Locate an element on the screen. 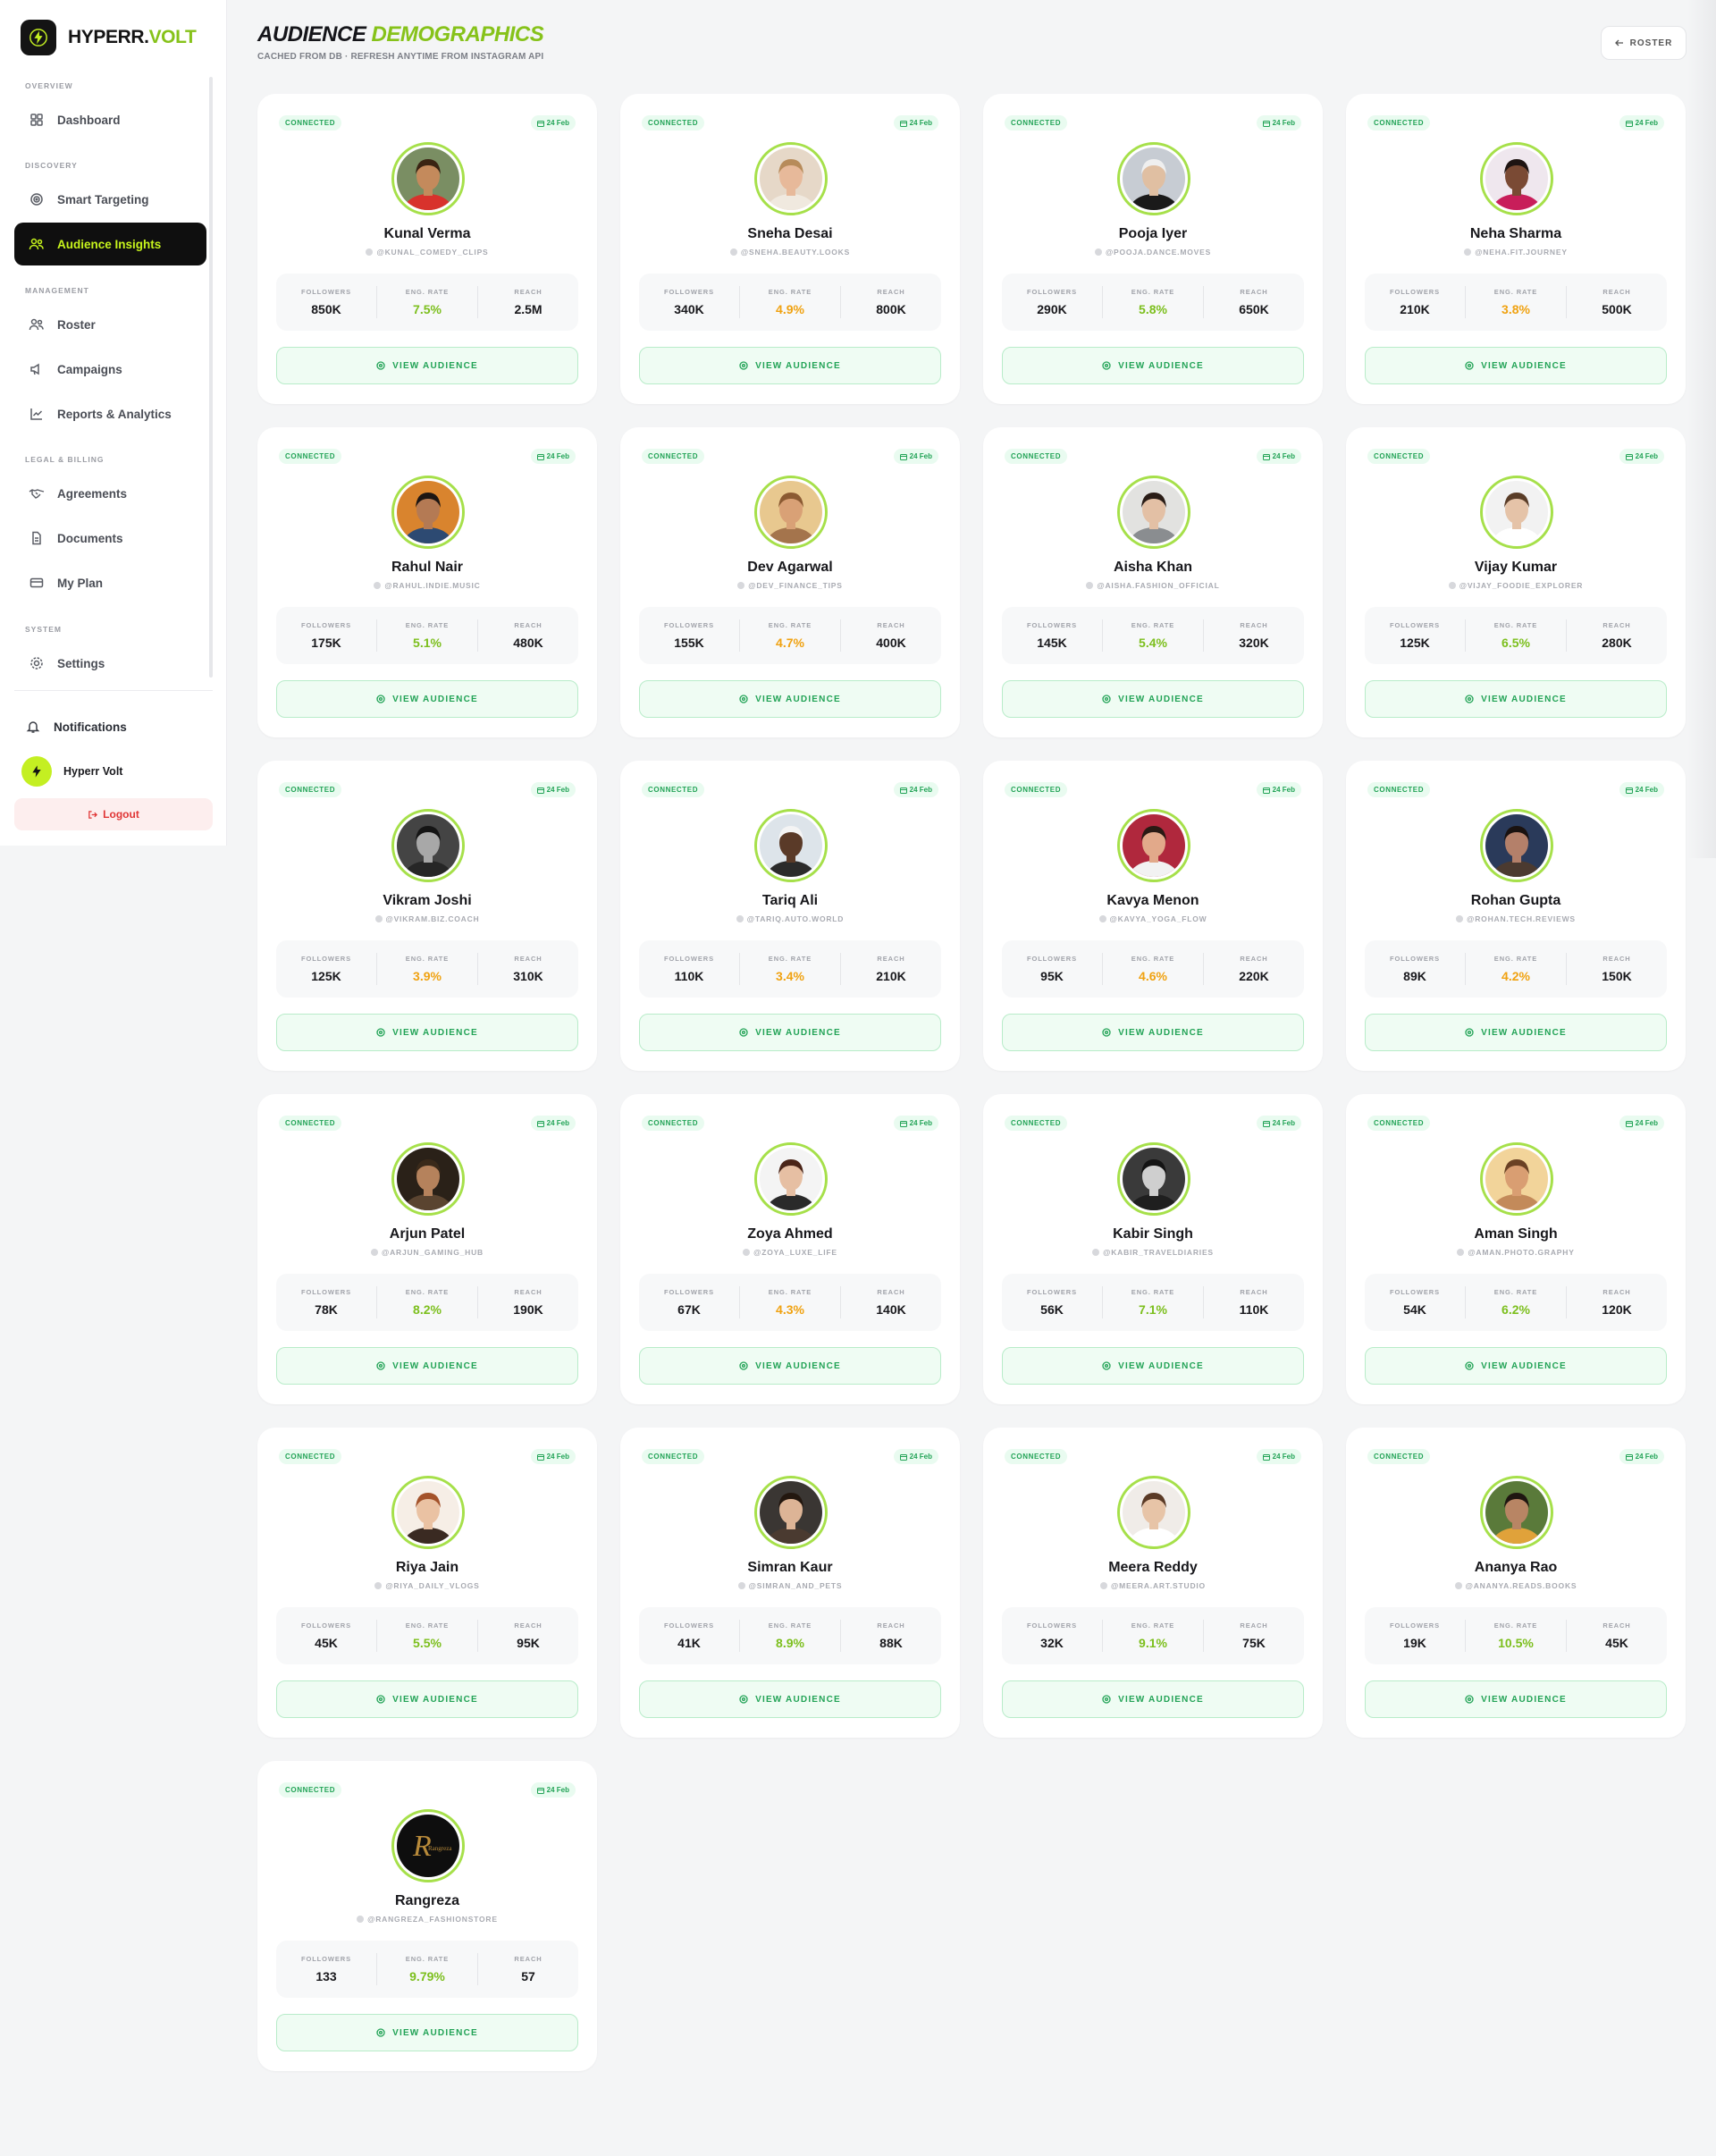 The width and height of the screenshot is (1716, 2156). stat-value: 280K is located at coordinates (1617, 643).